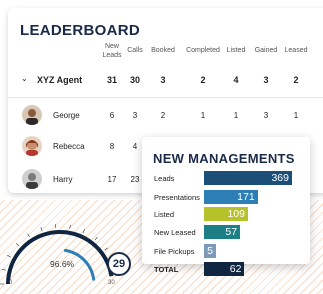 The width and height of the screenshot is (323, 294). What do you see at coordinates (60, 80) in the screenshot?
I see `agent-name: XYZ Agent` at bounding box center [60, 80].